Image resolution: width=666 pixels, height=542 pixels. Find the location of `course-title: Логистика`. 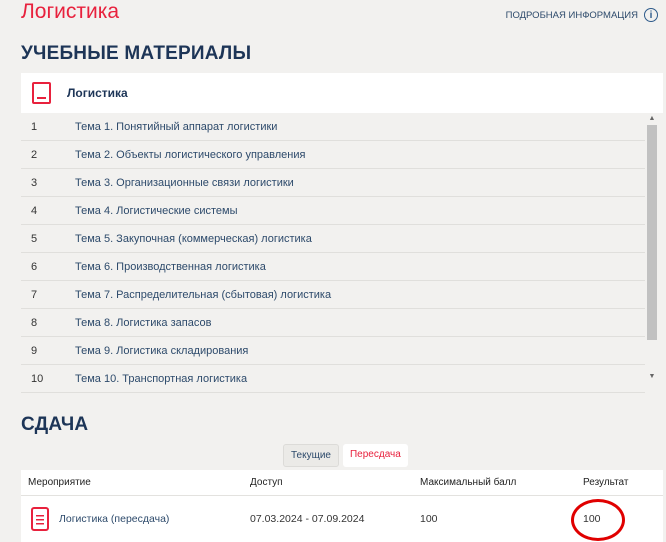

course-title: Логистика is located at coordinates (97, 93).